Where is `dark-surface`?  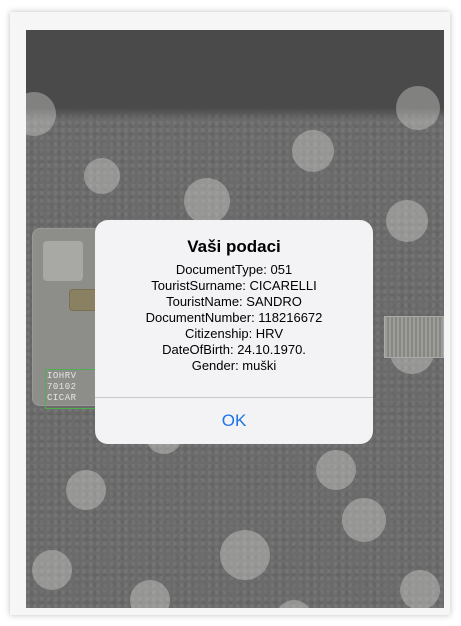 dark-surface is located at coordinates (235, 69).